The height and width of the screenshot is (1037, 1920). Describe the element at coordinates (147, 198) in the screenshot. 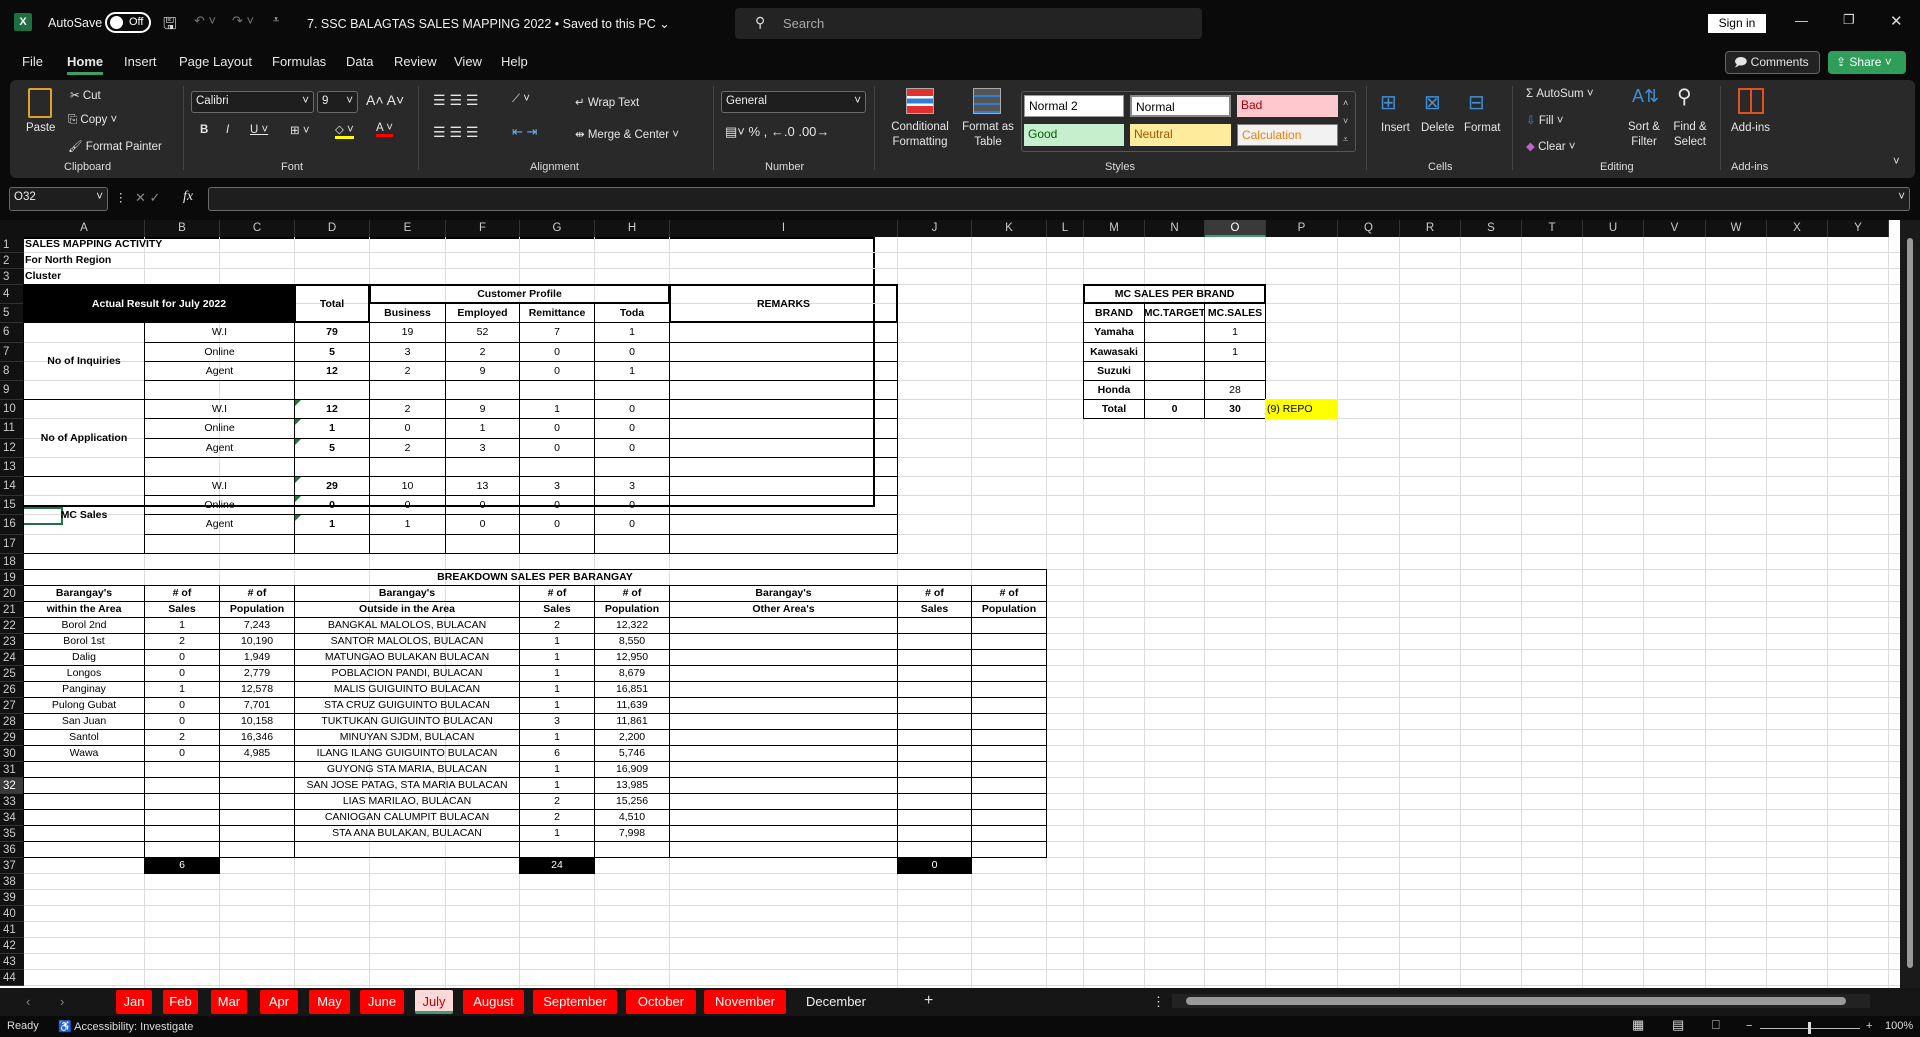

I see `cancel-enter-icons: ✕ ✓` at that location.